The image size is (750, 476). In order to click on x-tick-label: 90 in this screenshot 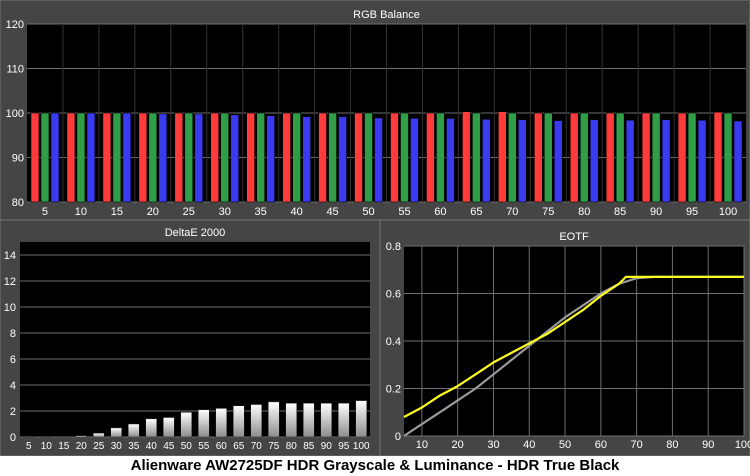, I will do `click(327, 446)`.